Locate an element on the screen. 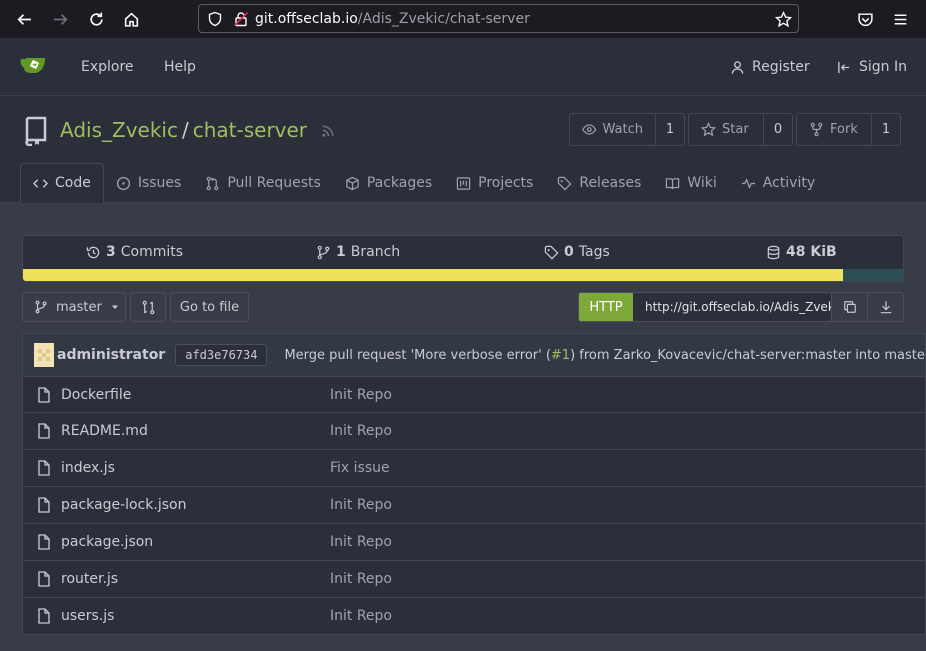 Image resolution: width=926 pixels, height=651 pixels. watch-count: 1 is located at coordinates (670, 129).